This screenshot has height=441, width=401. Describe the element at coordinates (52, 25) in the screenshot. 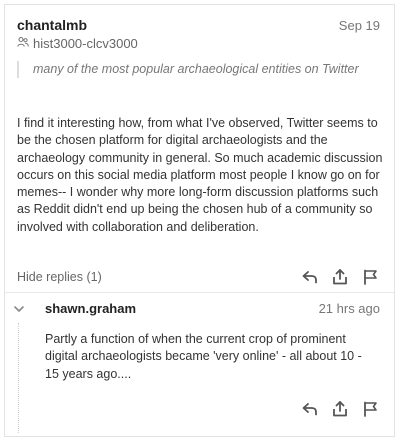

I see `post-author: chantalmb` at that location.